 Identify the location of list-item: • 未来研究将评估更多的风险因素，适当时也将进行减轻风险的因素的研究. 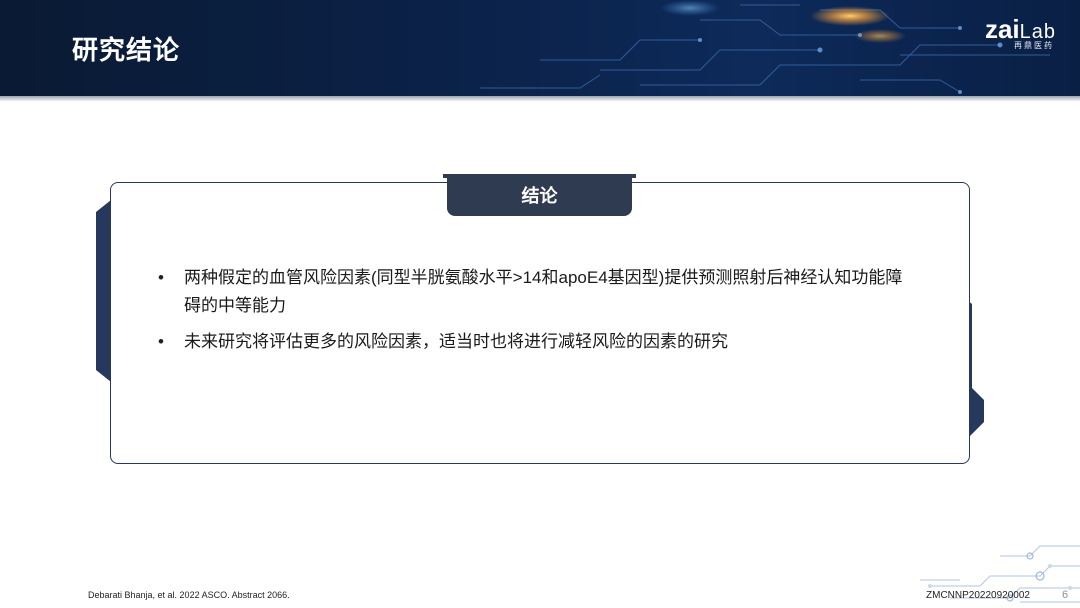
(538, 342).